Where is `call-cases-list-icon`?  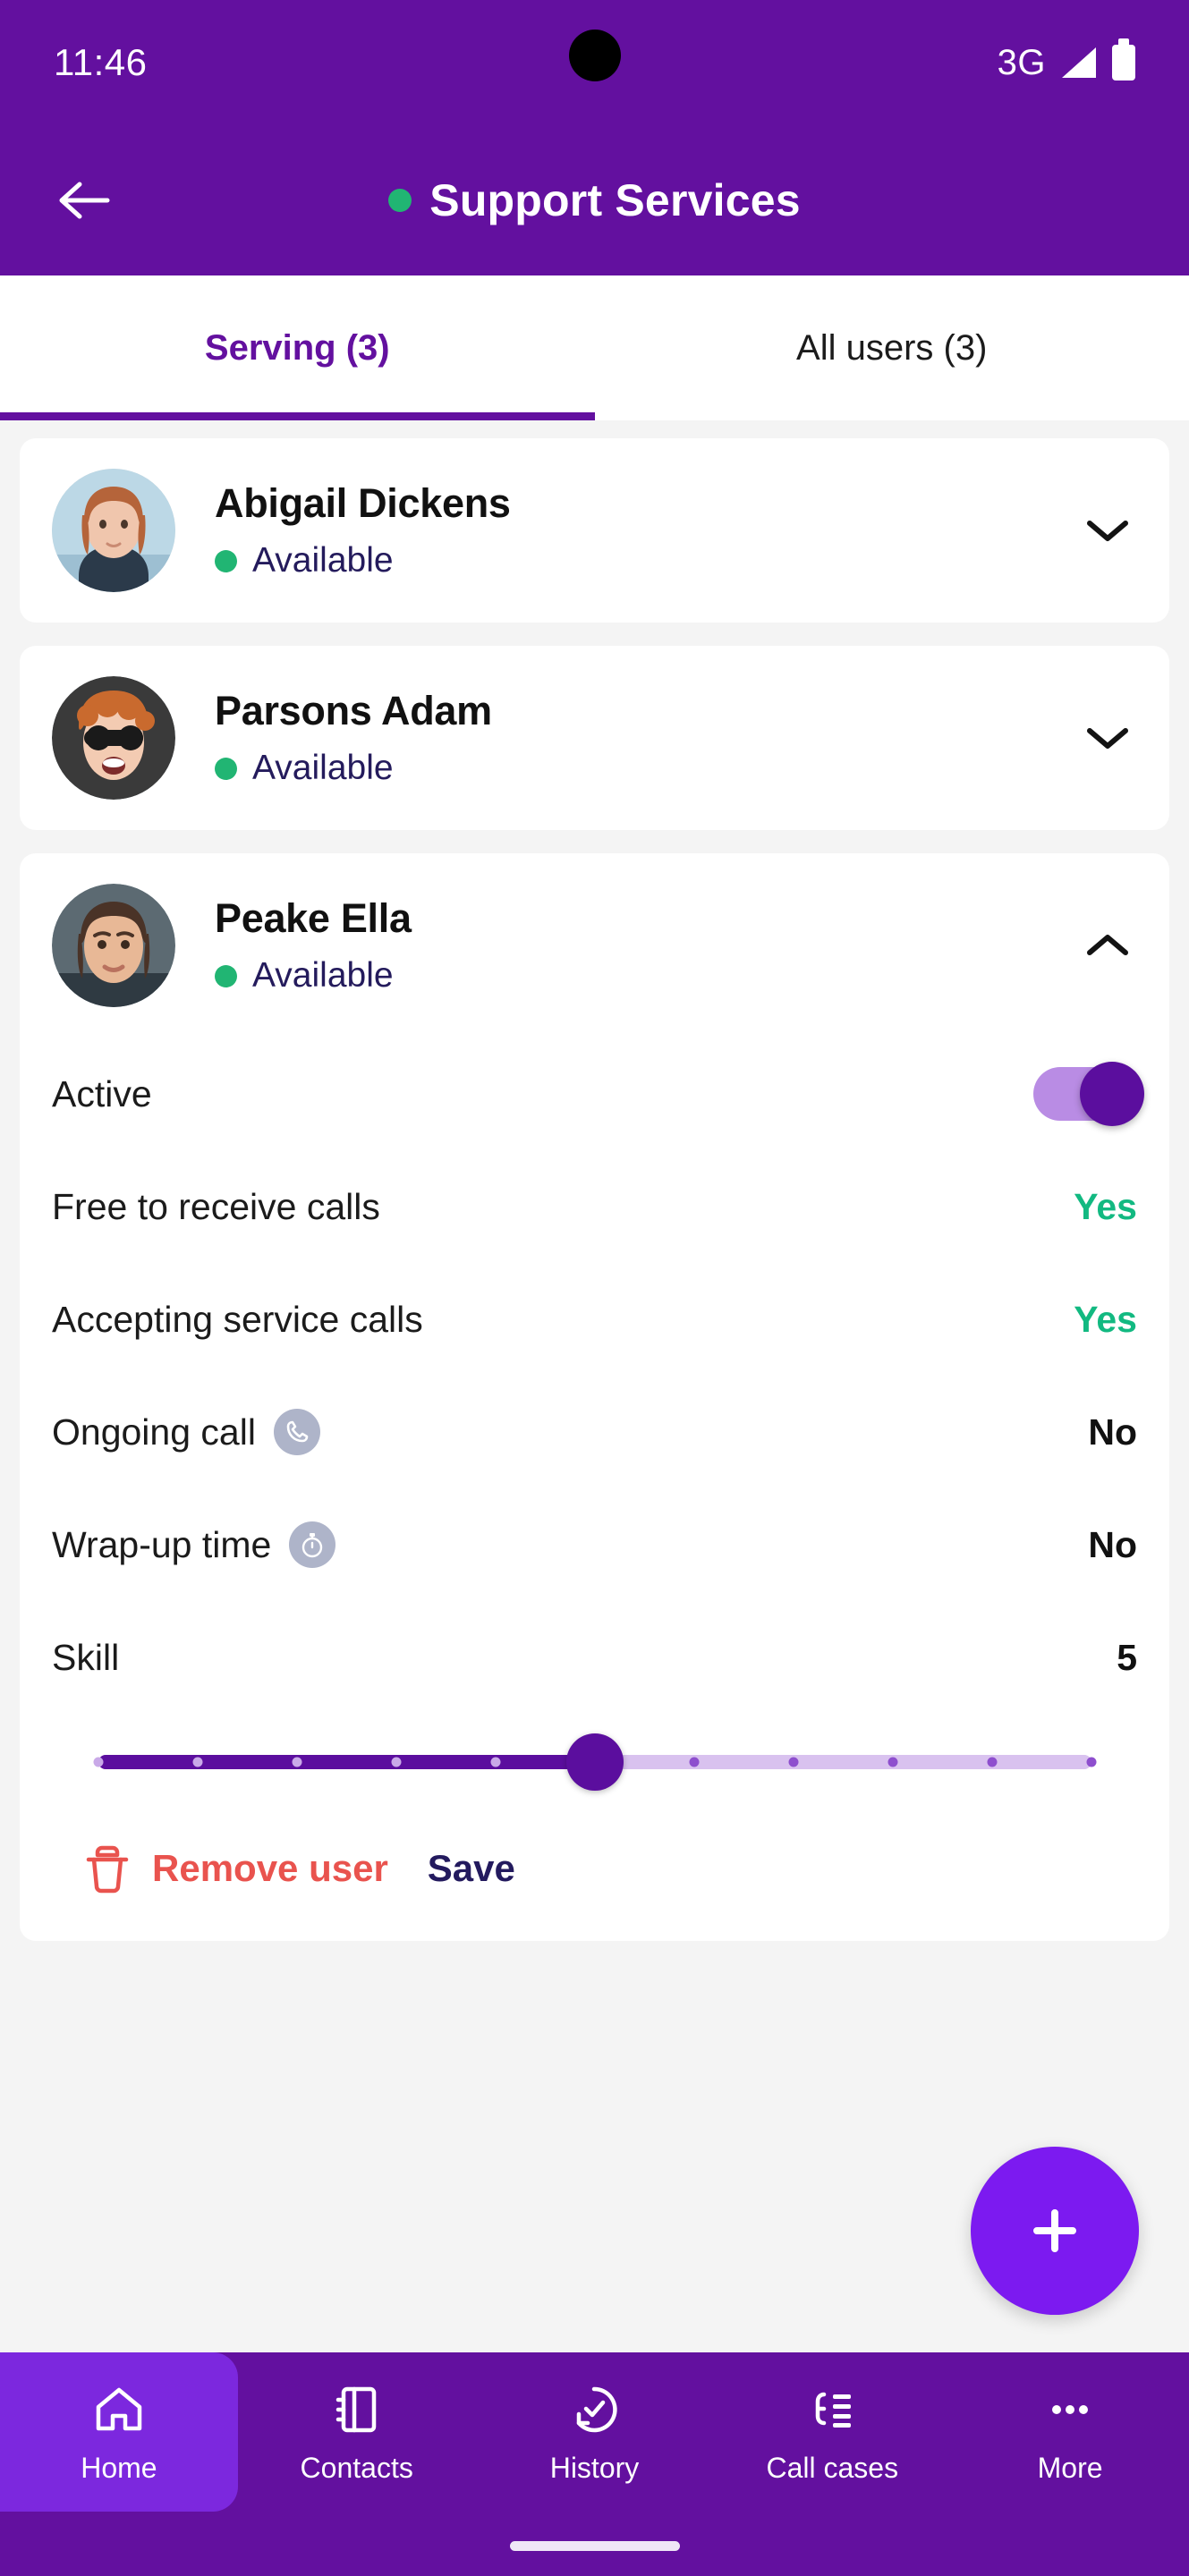
call-cases-list-icon is located at coordinates (832, 2409).